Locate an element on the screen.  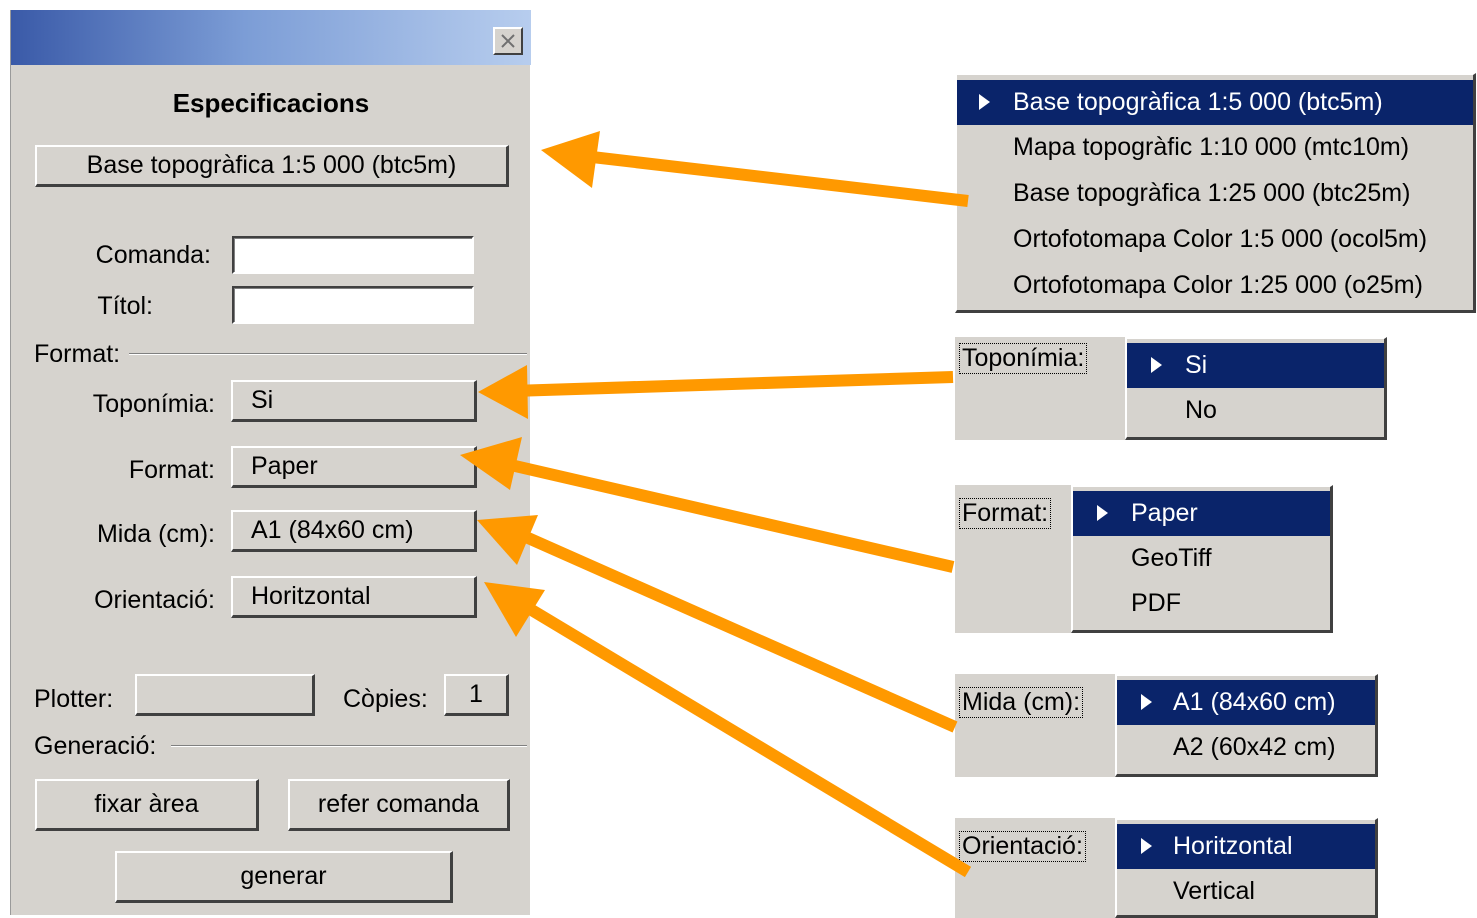
arrow-toponimia is located at coordinates (732, 384).